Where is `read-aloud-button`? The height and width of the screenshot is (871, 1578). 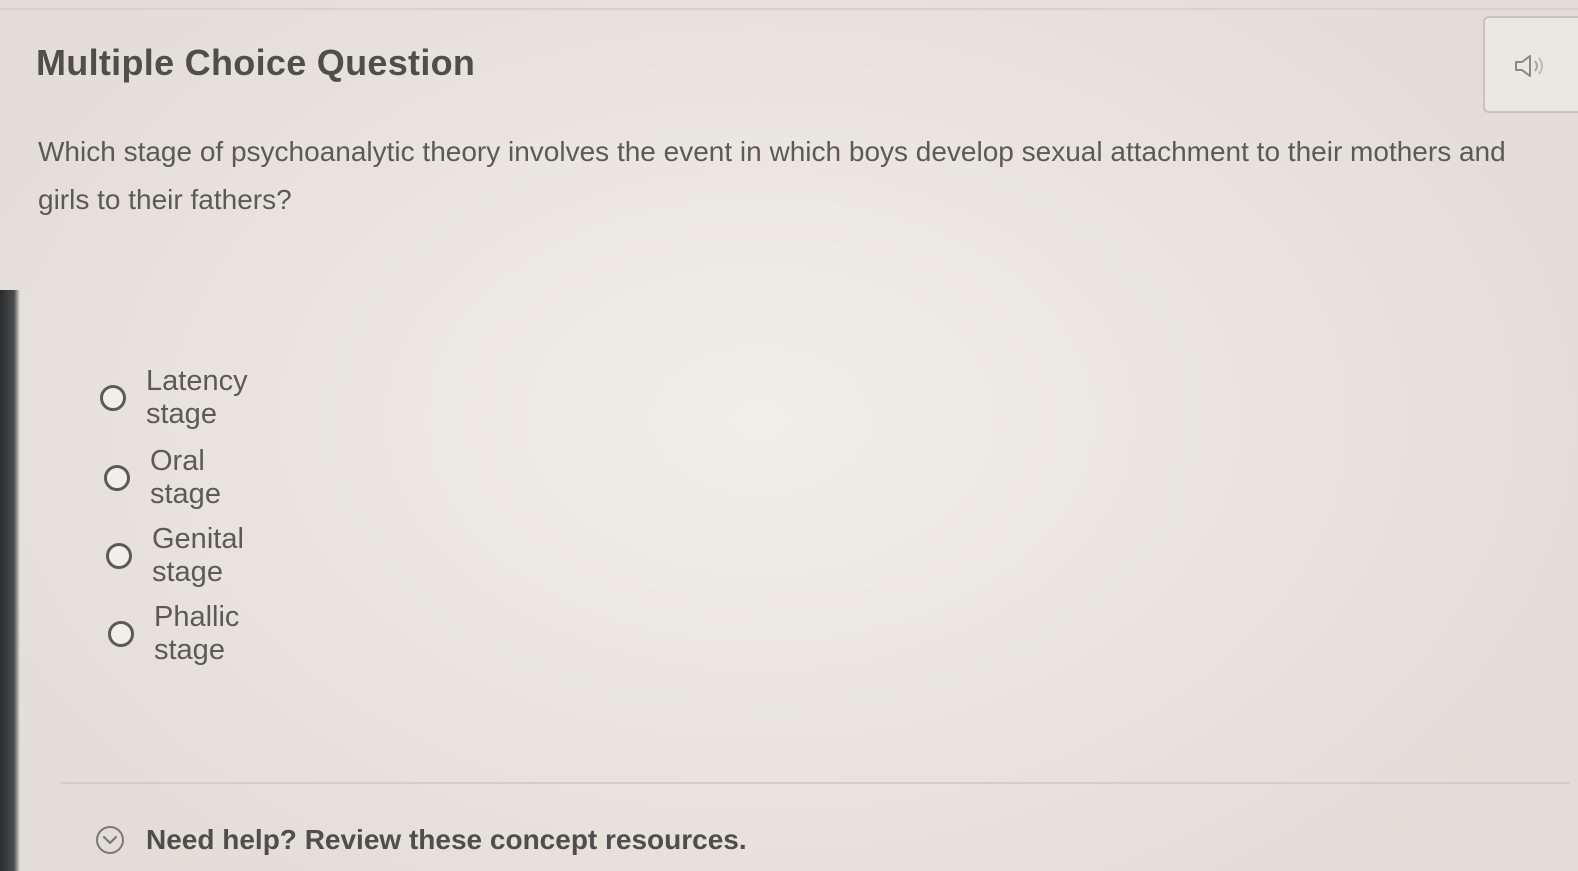 read-aloud-button is located at coordinates (1530, 64).